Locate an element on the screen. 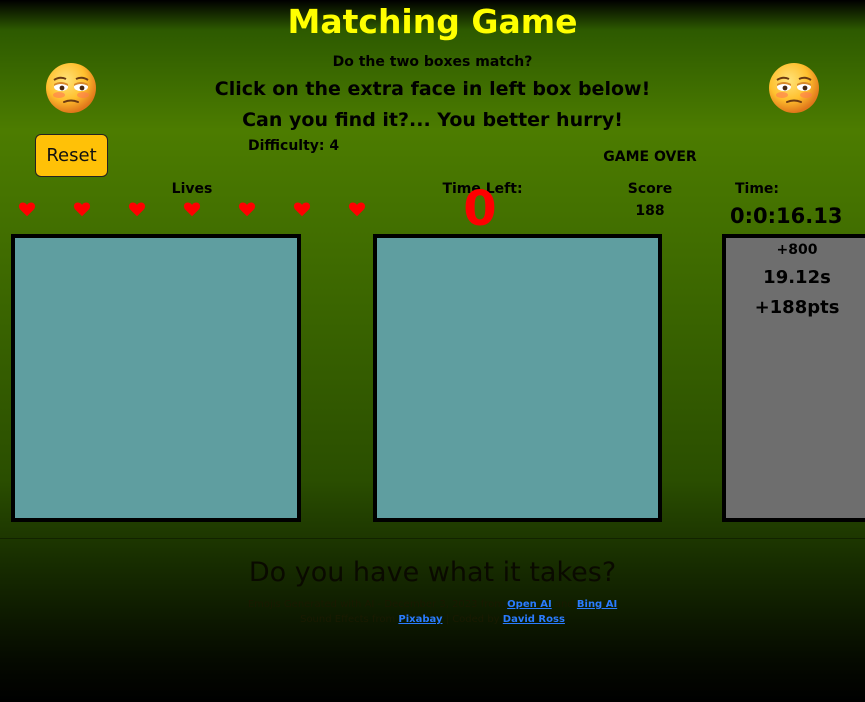 This screenshot has height=702, width=865. round-time: 19.12s is located at coordinates (797, 277).